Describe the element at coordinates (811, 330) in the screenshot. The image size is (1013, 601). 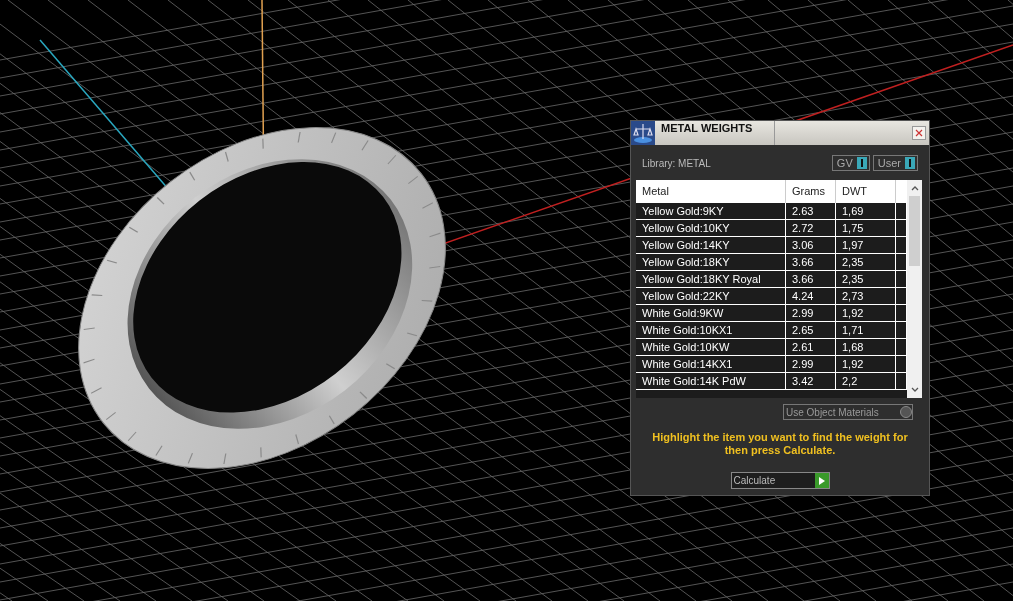
I see `table-cell: 2.65` at that location.